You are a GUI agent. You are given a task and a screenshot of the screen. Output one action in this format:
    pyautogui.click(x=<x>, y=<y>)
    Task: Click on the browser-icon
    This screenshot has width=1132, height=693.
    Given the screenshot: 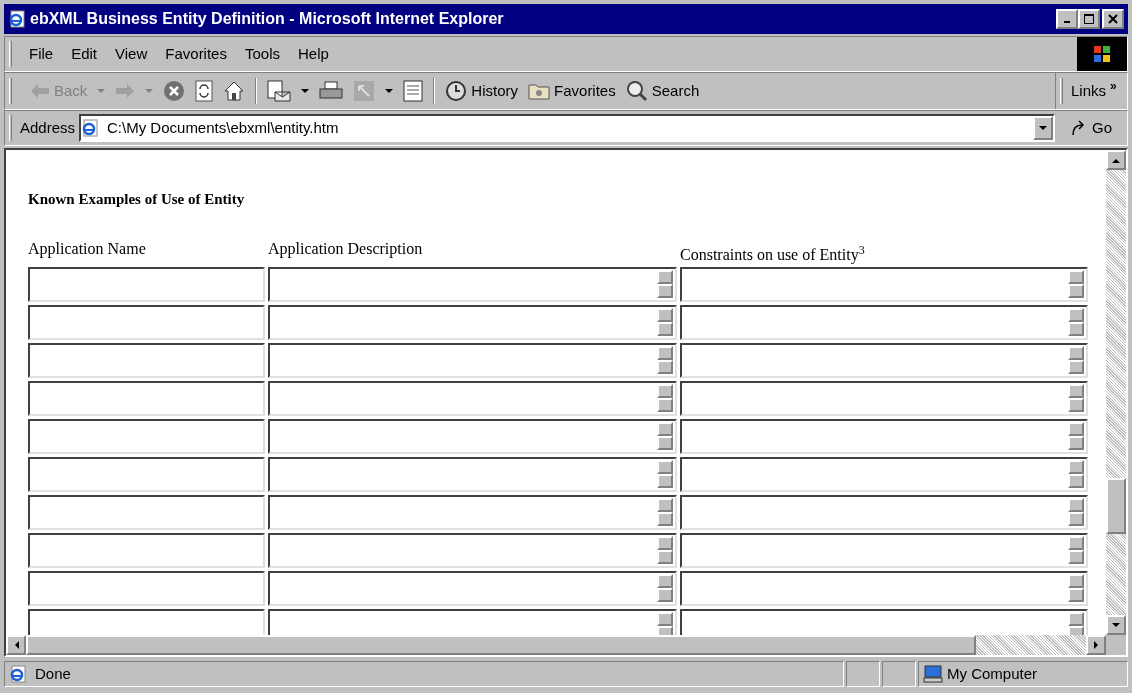 What is the action you would take?
    pyautogui.click(x=17, y=19)
    